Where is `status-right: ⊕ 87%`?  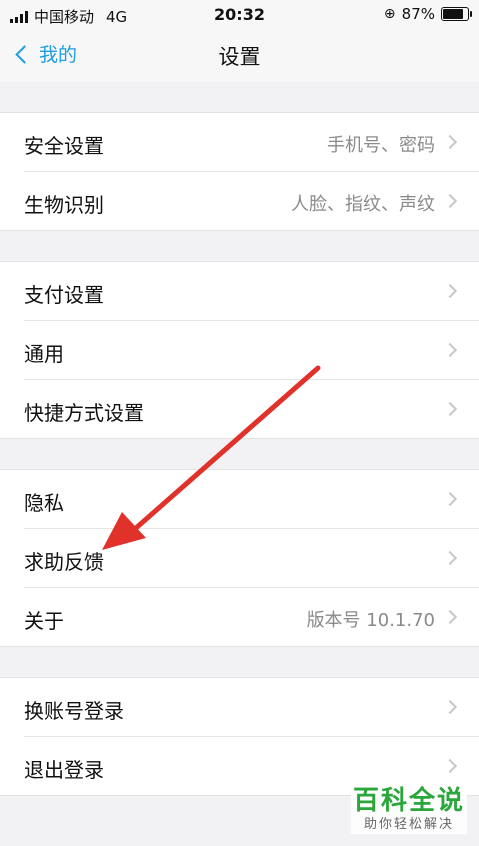 status-right: ⊕ 87% is located at coordinates (427, 14).